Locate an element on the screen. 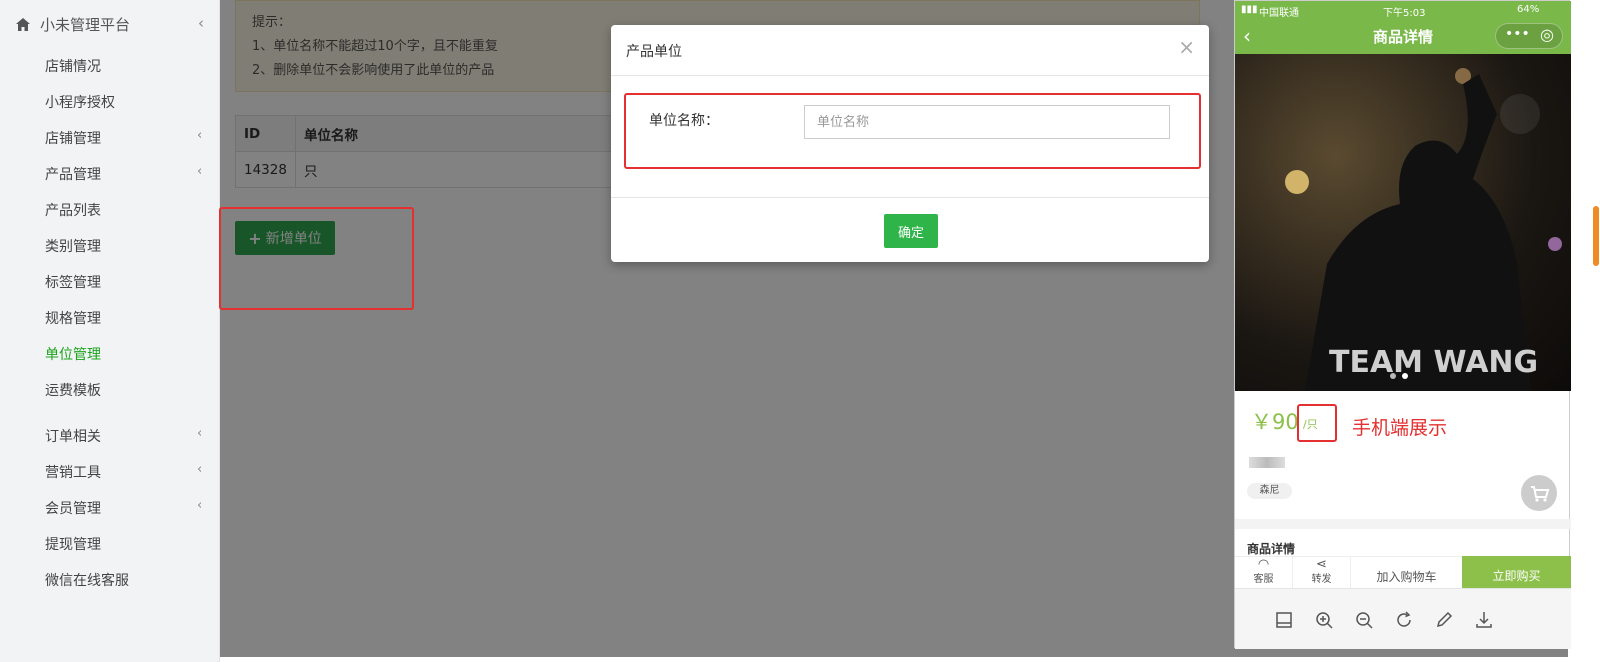 This screenshot has height=662, width=1600. phone-nav-bar: ‹ 商品详情 ••• ◎ is located at coordinates (1403, 36).